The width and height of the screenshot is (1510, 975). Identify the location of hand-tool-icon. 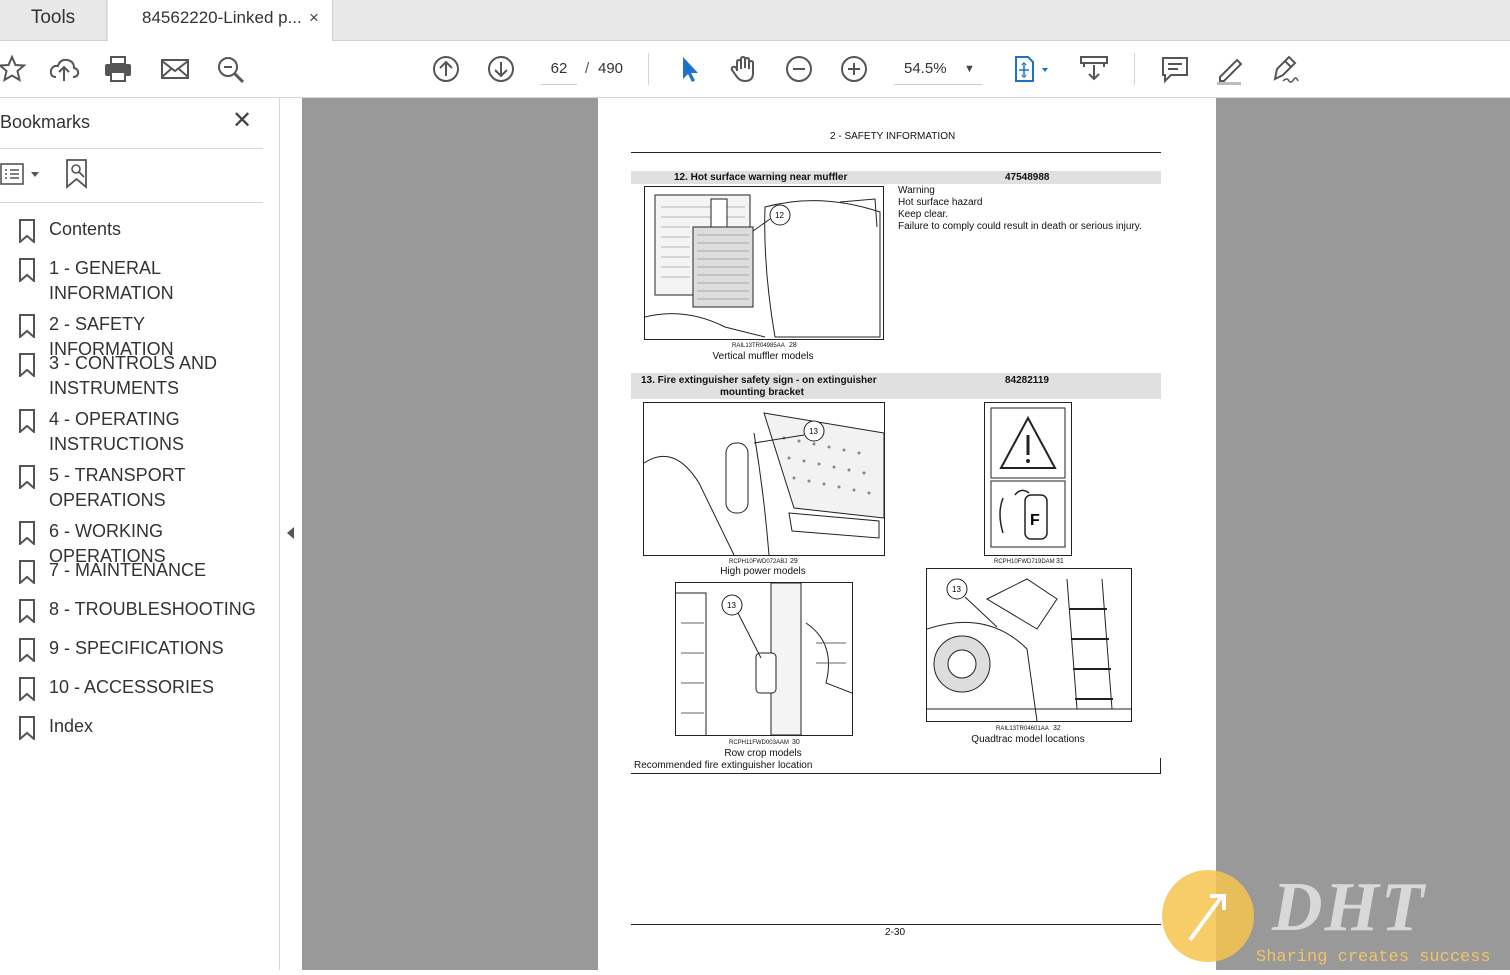
(744, 69).